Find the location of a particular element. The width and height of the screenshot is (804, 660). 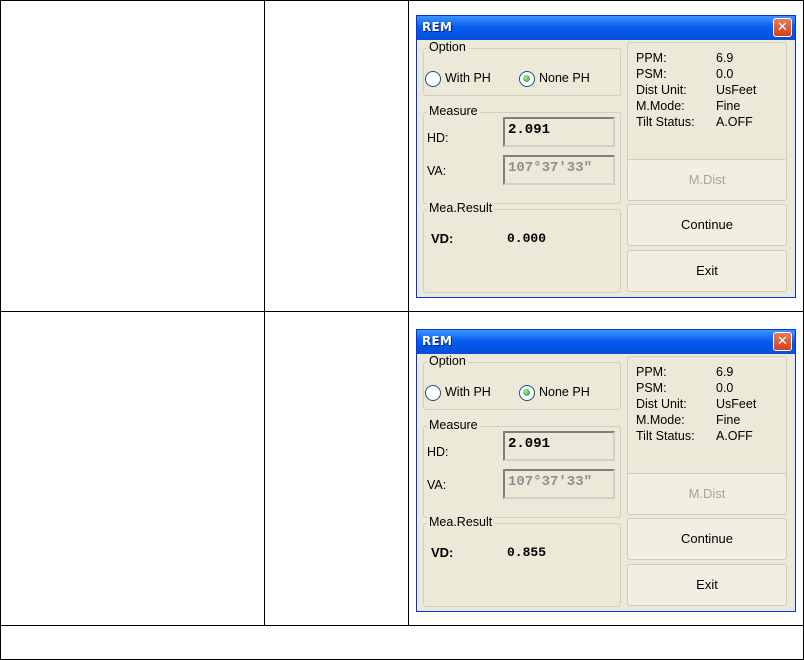

vd-value: 0.000 is located at coordinates (527, 238).